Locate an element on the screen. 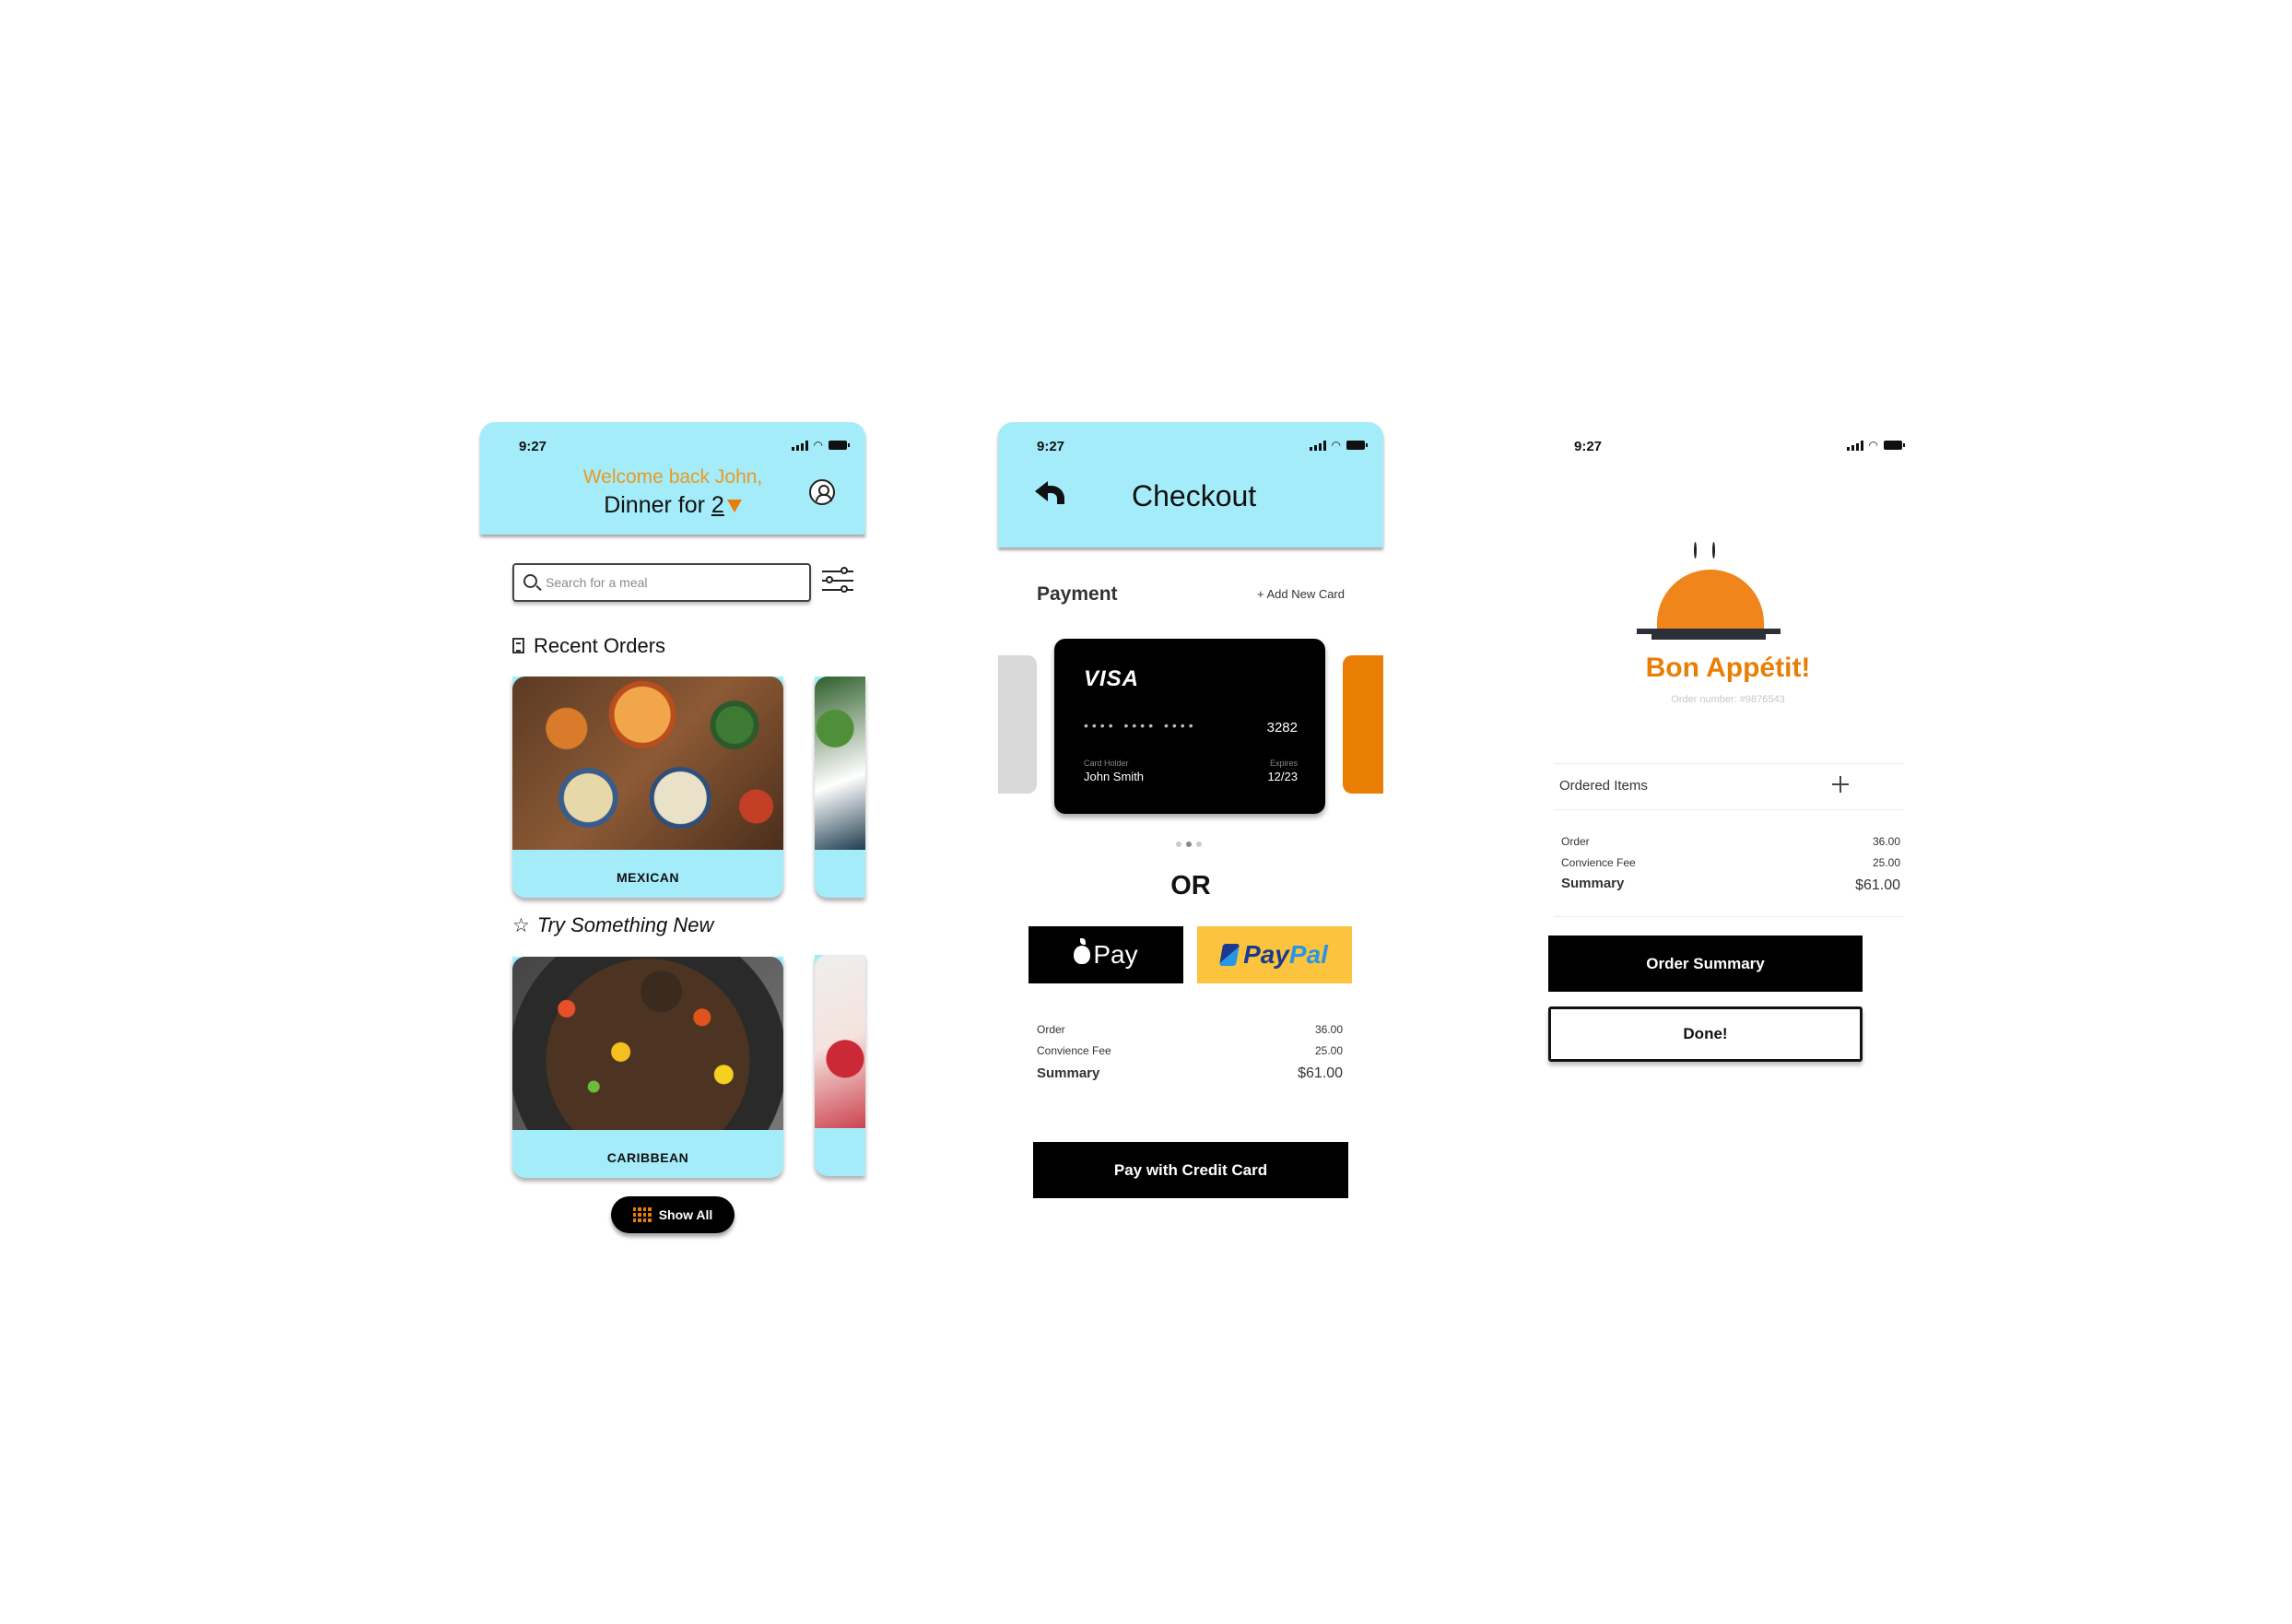 The image size is (2292, 1624). chevron-down-icon is located at coordinates (734, 506).